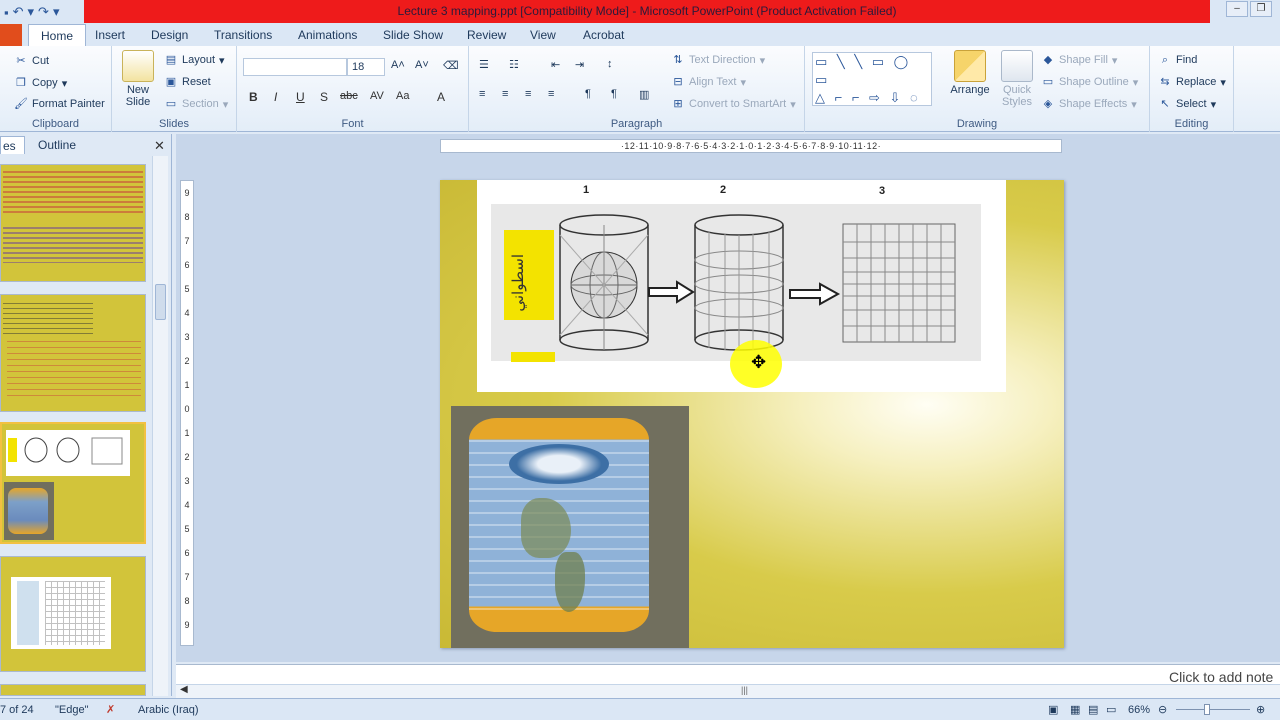  I want to click on line-spacing-button: ↕, so click(610, 64).